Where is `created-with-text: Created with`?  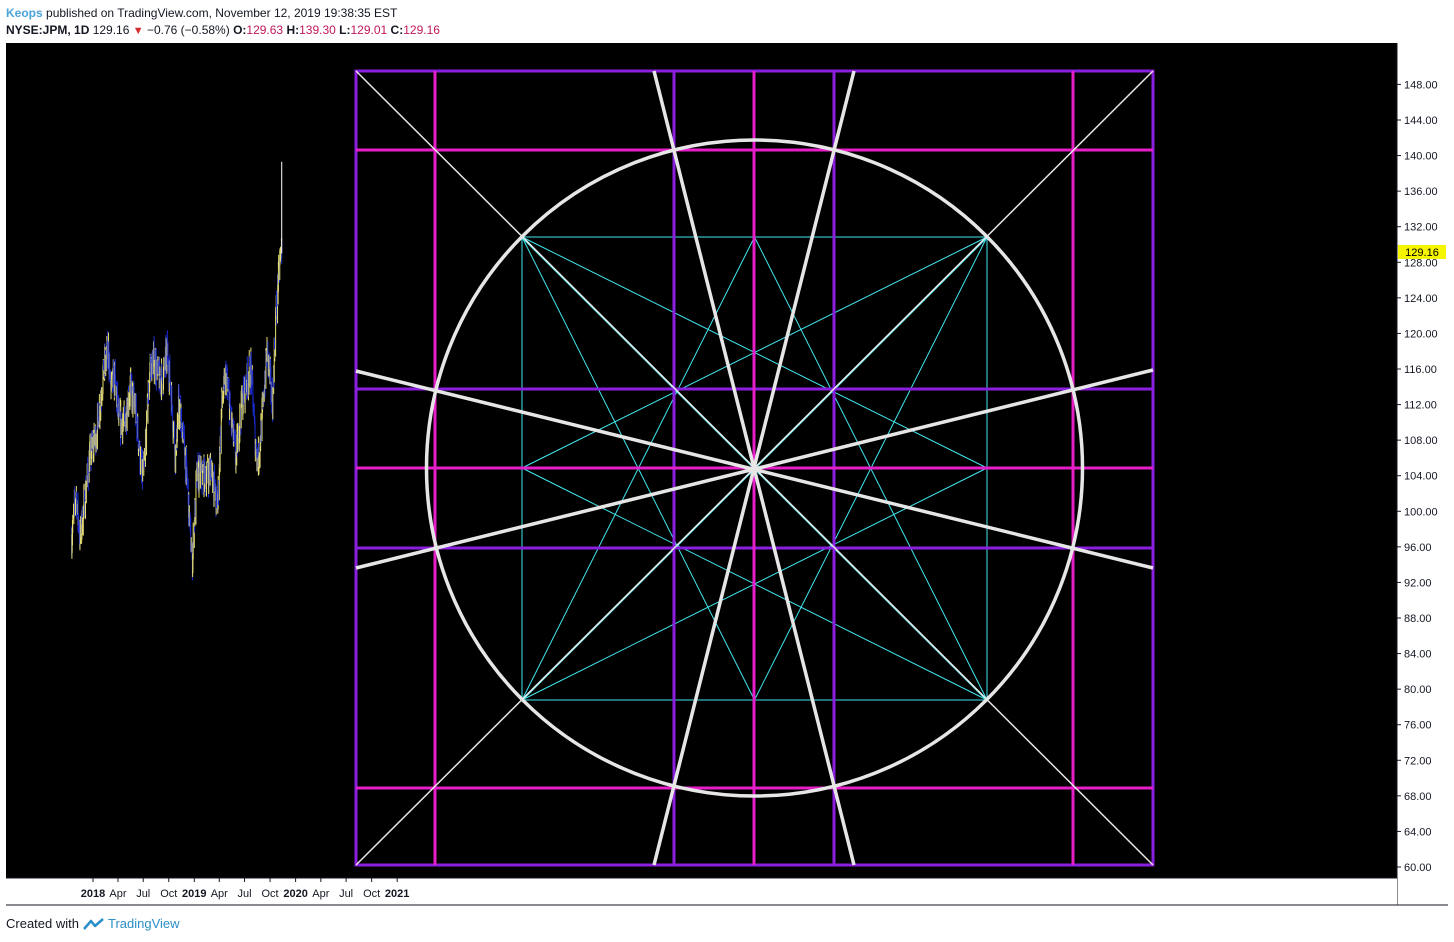 created-with-text: Created with is located at coordinates (42, 923).